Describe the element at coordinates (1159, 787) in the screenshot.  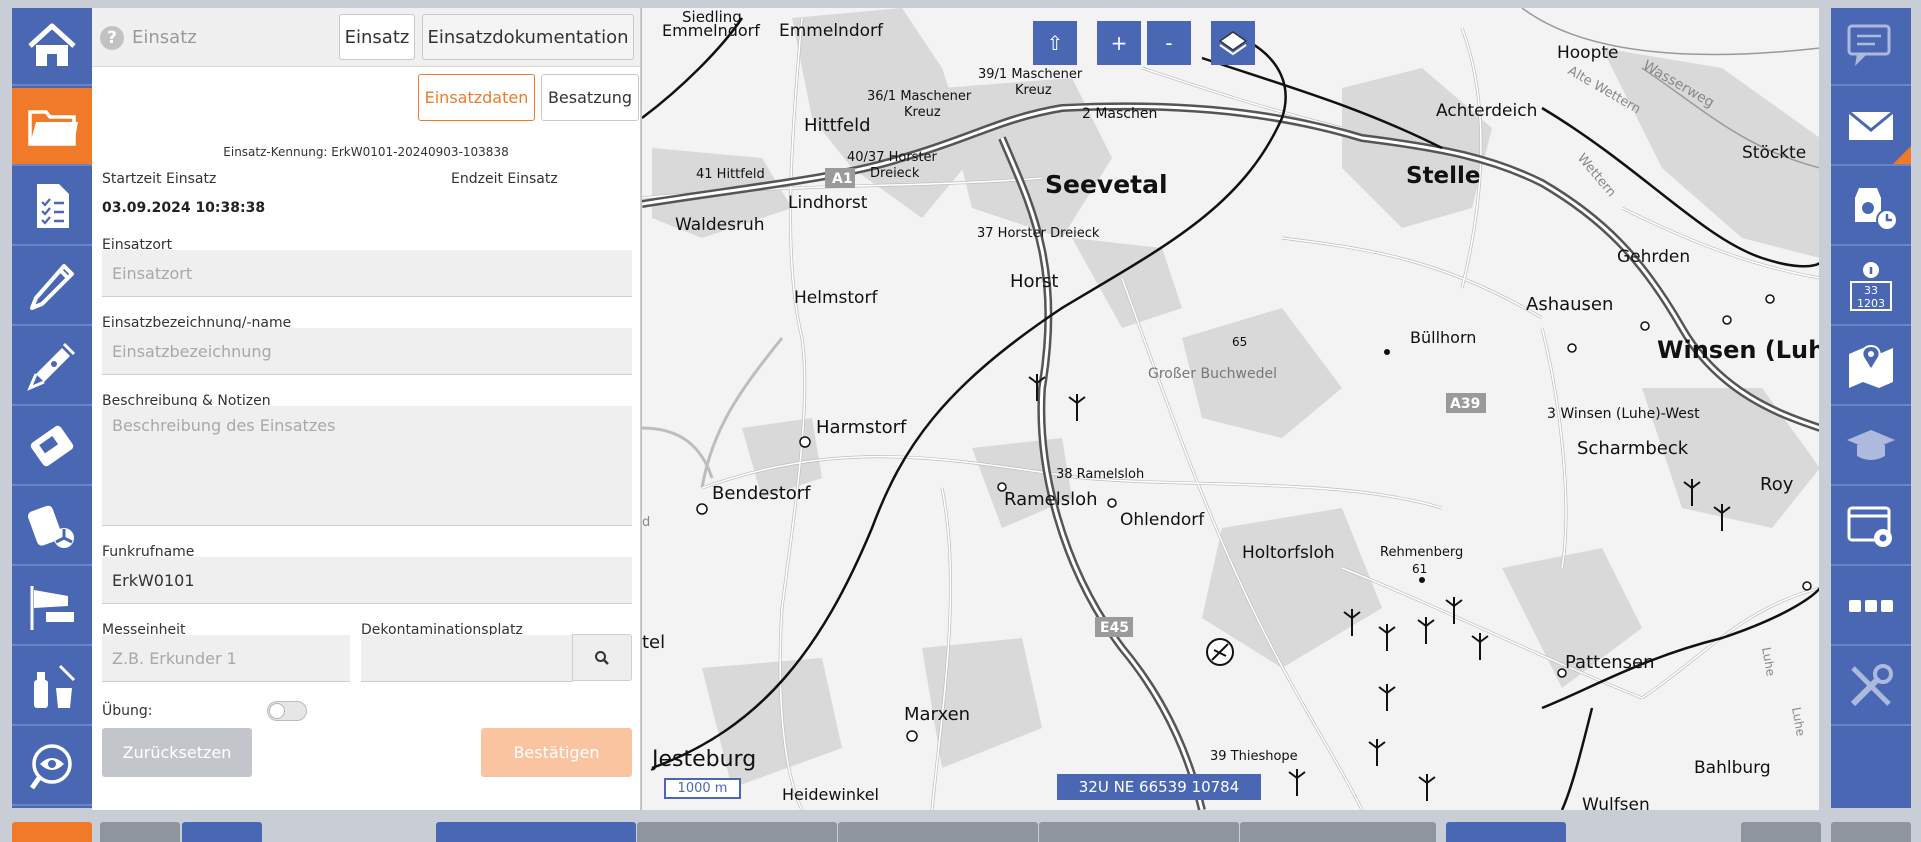
I see `map-coordinate-readout: 32U NE 66539 10784` at that location.